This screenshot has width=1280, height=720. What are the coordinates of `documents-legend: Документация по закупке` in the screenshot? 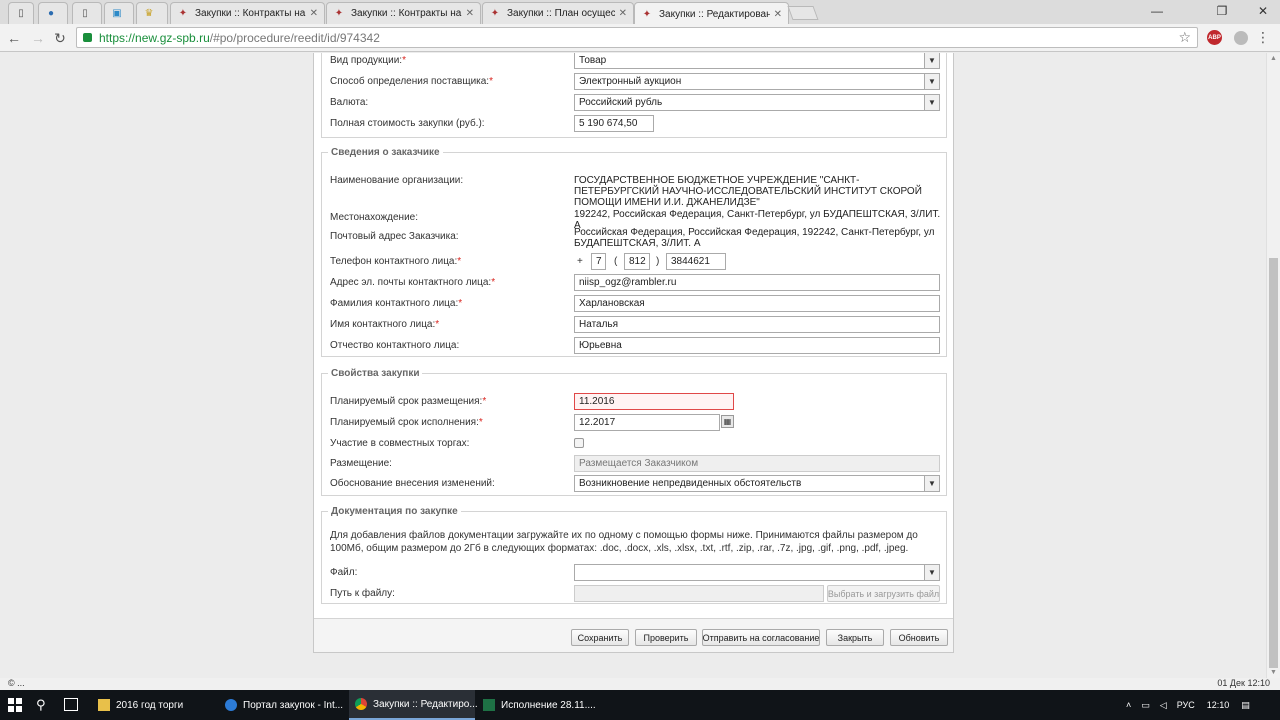 It's located at (394, 511).